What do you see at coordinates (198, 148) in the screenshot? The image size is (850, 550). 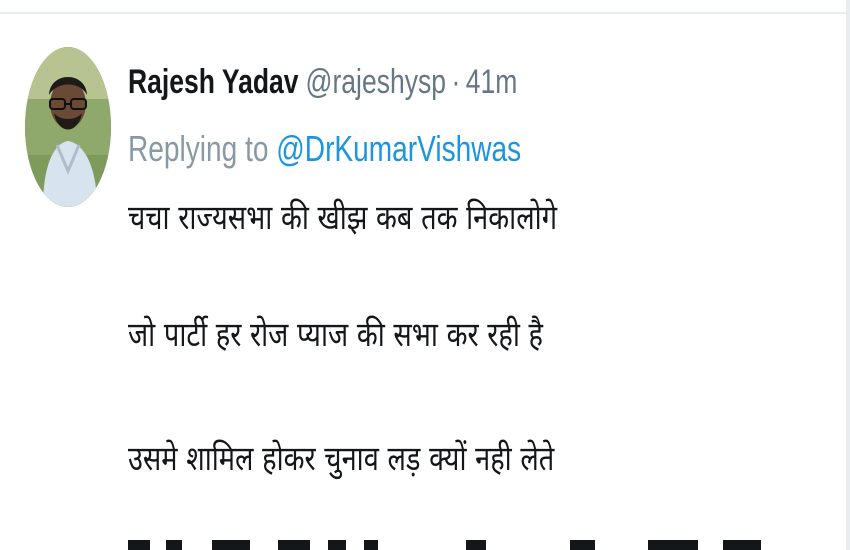 I see `replying-to-label: Replying to` at bounding box center [198, 148].